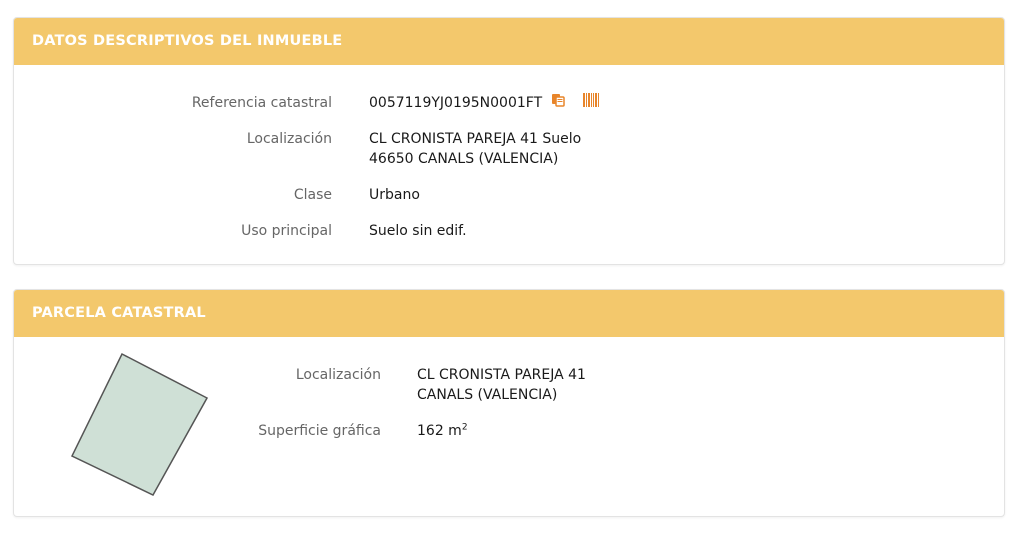 Image resolution: width=1024 pixels, height=534 pixels. What do you see at coordinates (501, 375) in the screenshot?
I see `parcela-localizacion-line1: CL CRONISTA PAREJA 41` at bounding box center [501, 375].